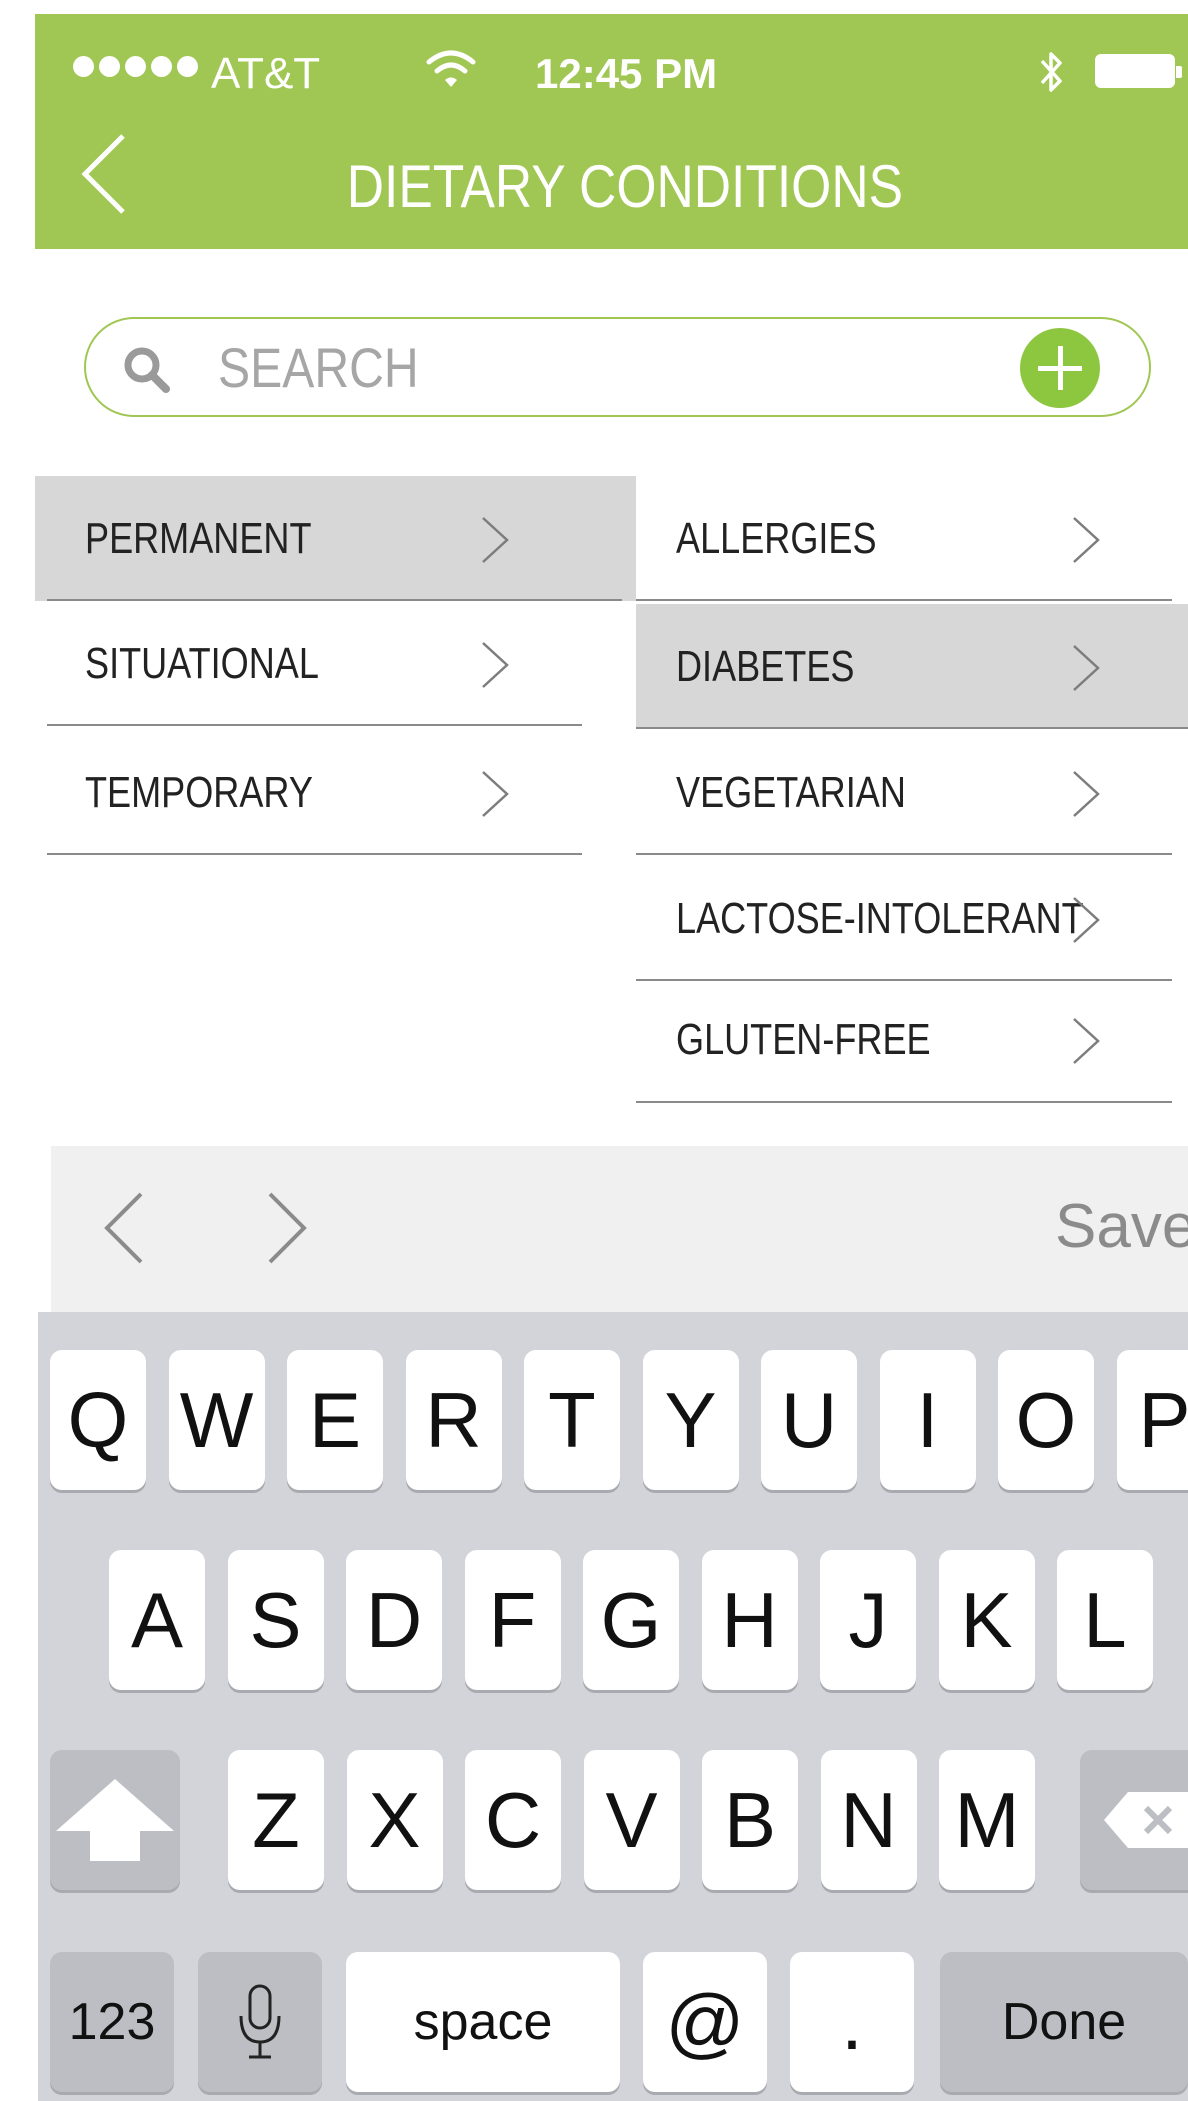 Image resolution: width=1188 pixels, height=2101 pixels. Describe the element at coordinates (572, 1420) in the screenshot. I see `key-t: T` at that location.